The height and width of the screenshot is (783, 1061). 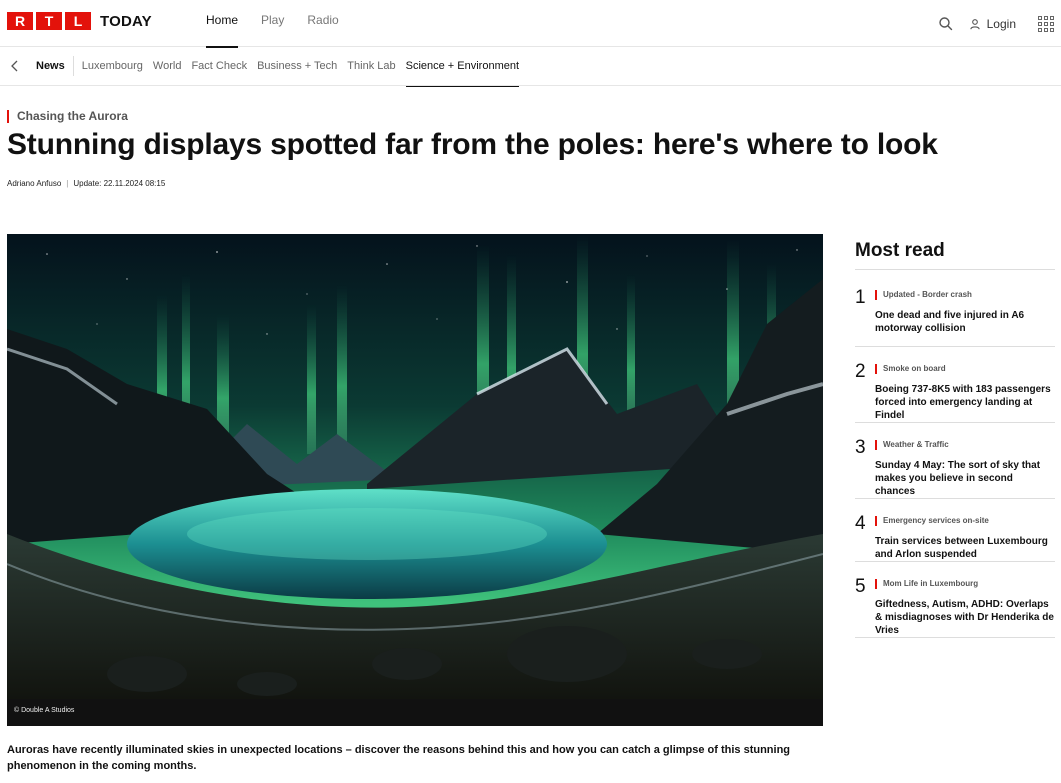 What do you see at coordinates (322, 23) in the screenshot?
I see `main-nav-radio: Radio` at bounding box center [322, 23].